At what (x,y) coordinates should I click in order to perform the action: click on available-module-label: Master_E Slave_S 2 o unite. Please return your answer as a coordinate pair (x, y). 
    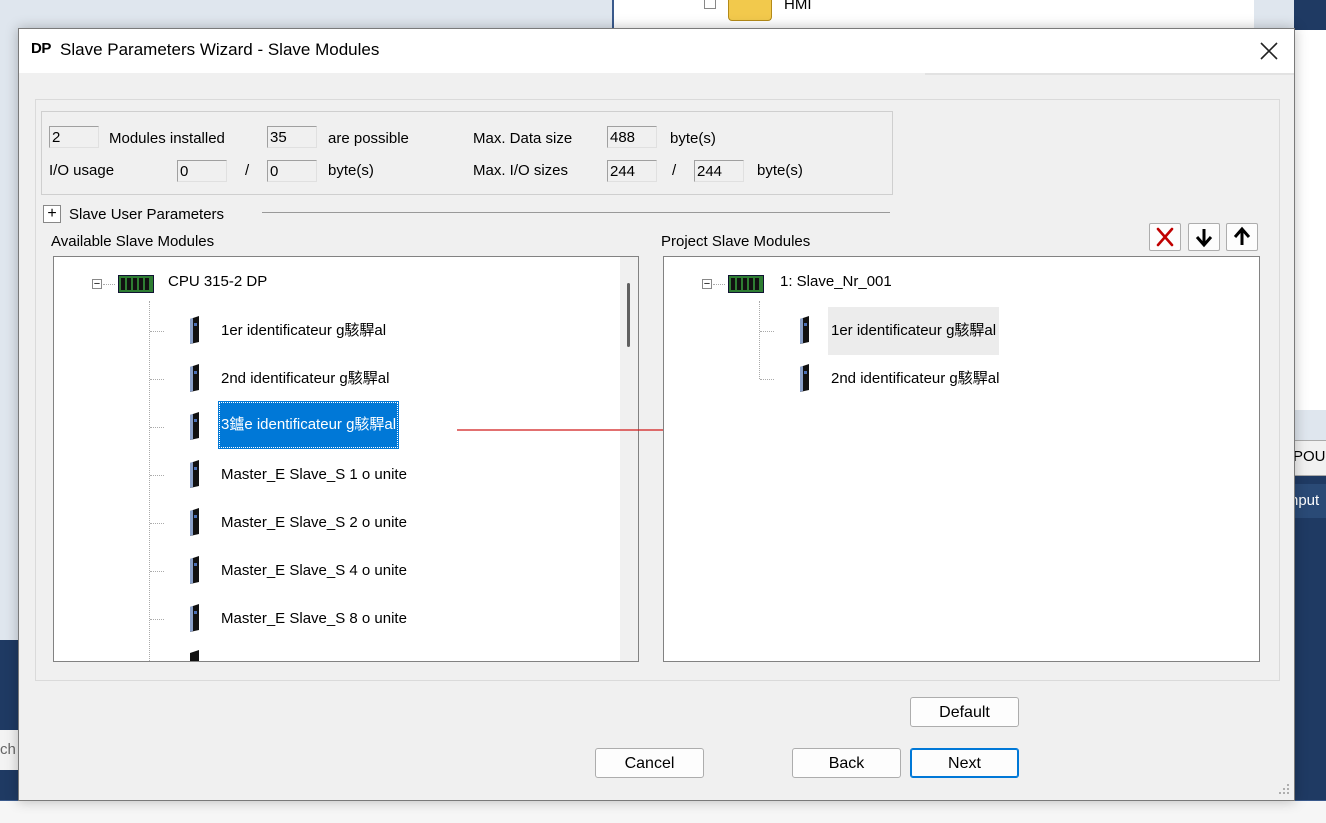
    Looking at the image, I should click on (314, 523).